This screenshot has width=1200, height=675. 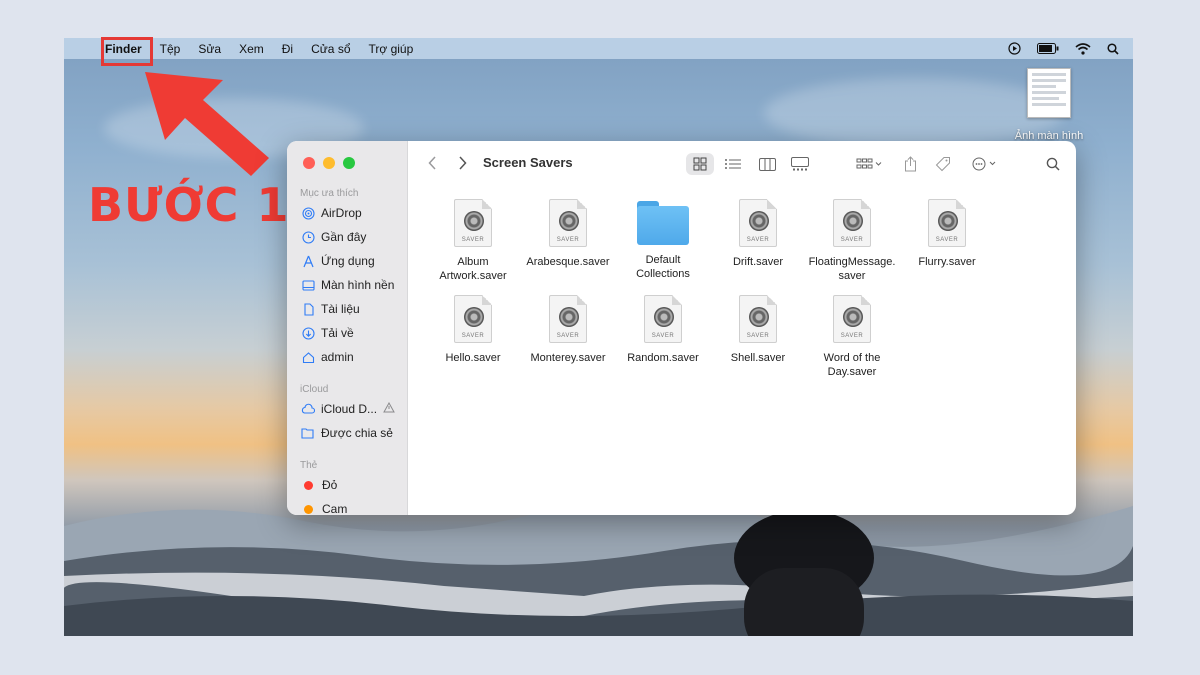 I want to click on file-item: SAVER Hello.saver, so click(x=473, y=330).